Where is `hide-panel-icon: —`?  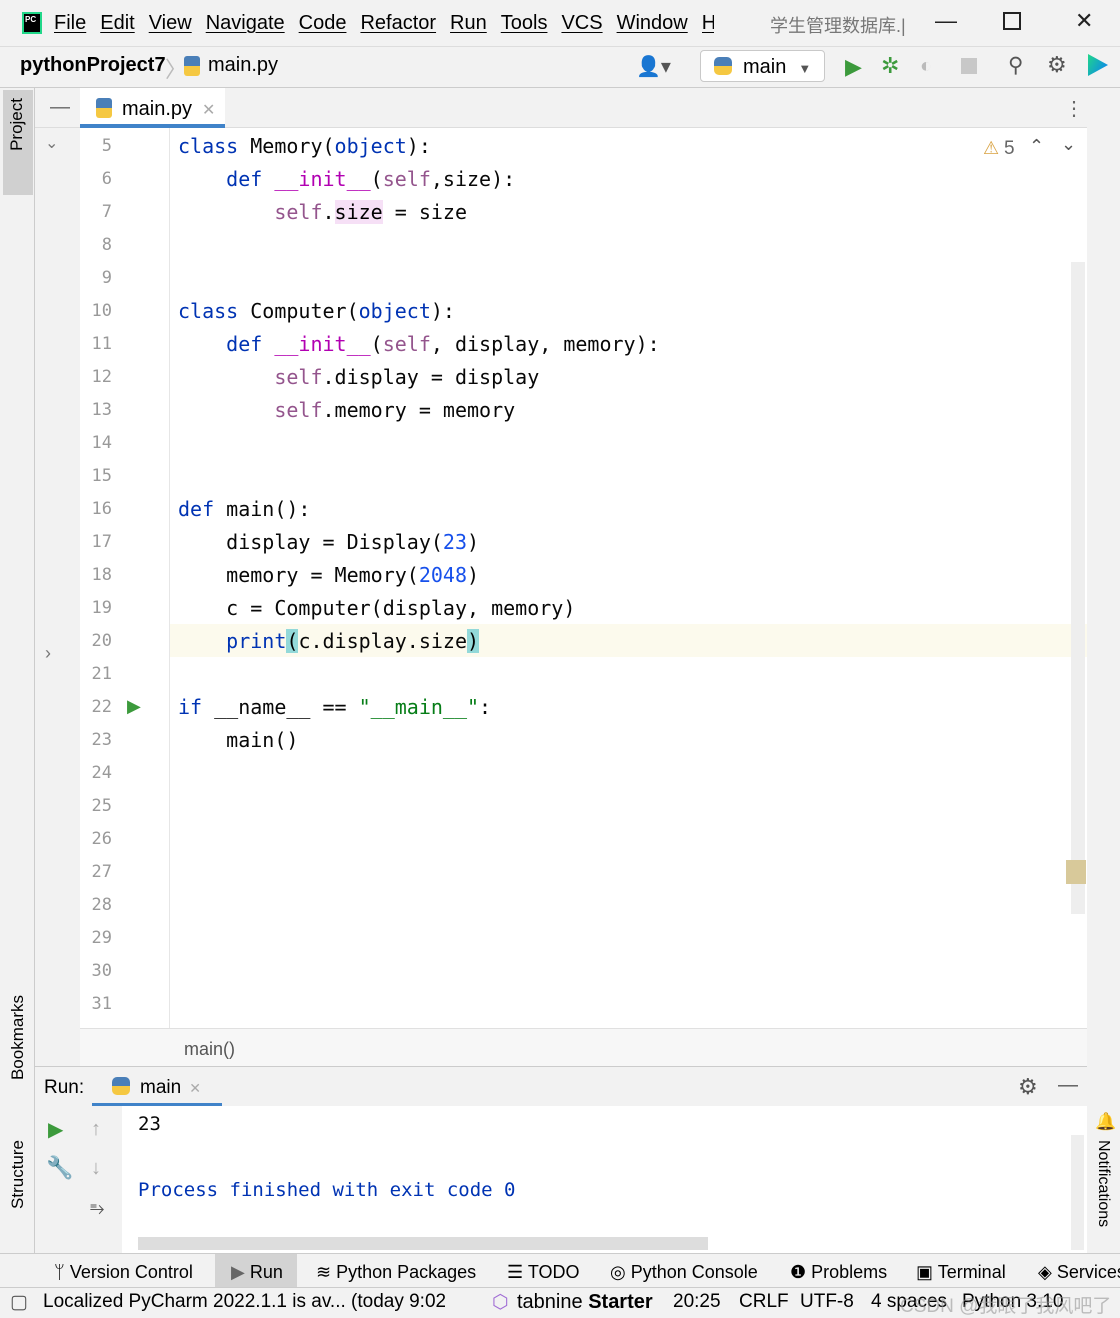
hide-panel-icon: — is located at coordinates (1068, 1085).